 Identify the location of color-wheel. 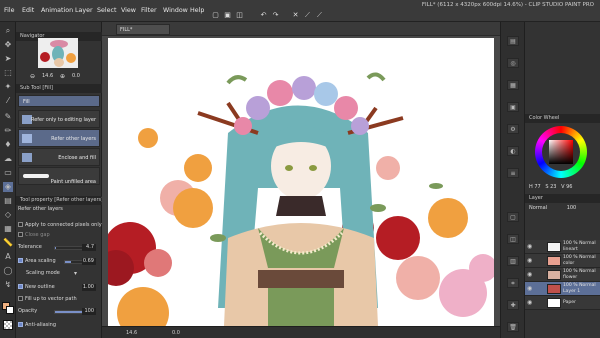
(561, 152).